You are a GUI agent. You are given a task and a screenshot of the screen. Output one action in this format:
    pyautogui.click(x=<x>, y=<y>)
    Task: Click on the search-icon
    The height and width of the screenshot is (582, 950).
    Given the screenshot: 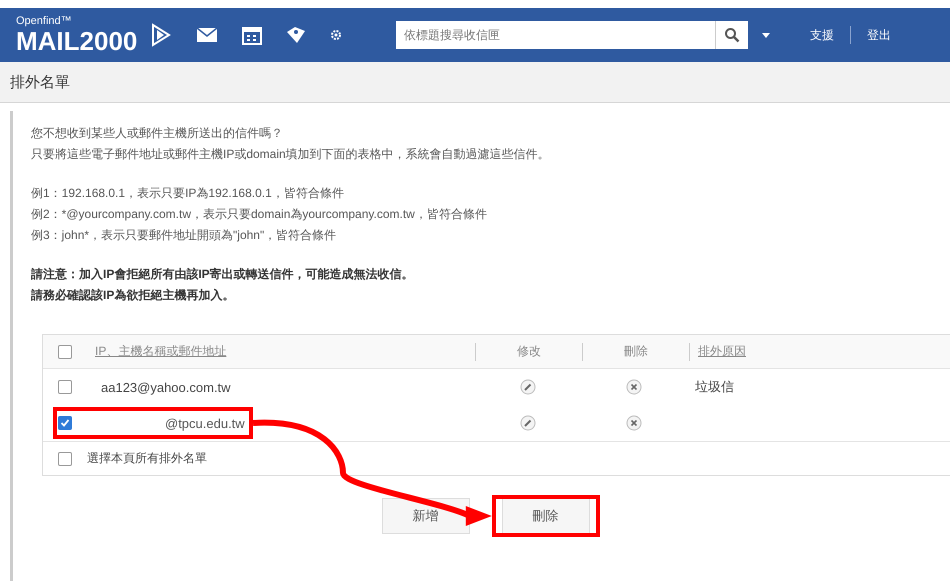 What is the action you would take?
    pyautogui.click(x=731, y=35)
    